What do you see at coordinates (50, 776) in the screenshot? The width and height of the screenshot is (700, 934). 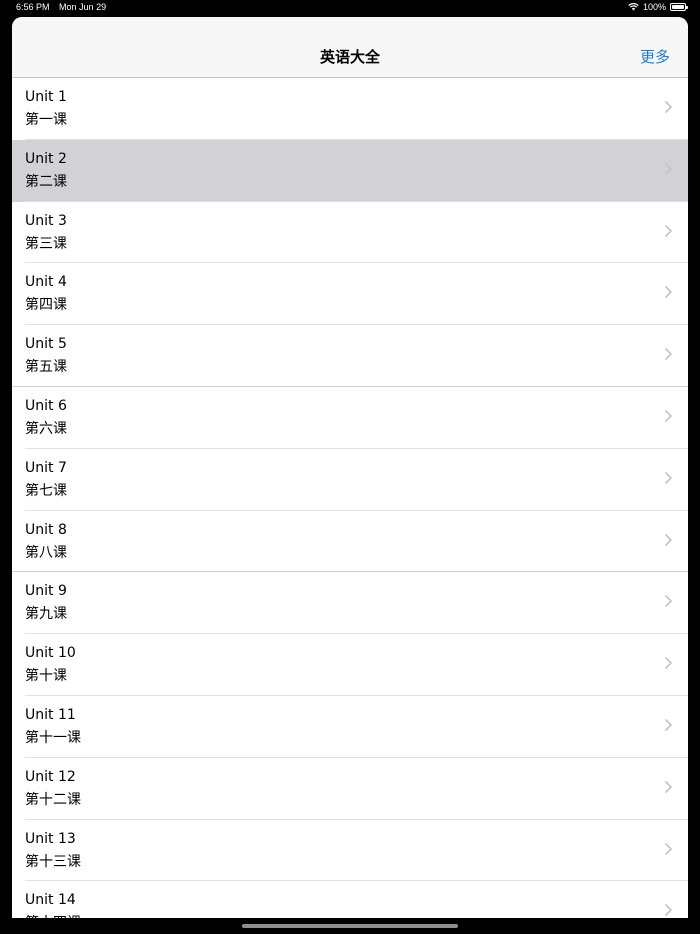 I see `lesson-title: Unit 12` at bounding box center [50, 776].